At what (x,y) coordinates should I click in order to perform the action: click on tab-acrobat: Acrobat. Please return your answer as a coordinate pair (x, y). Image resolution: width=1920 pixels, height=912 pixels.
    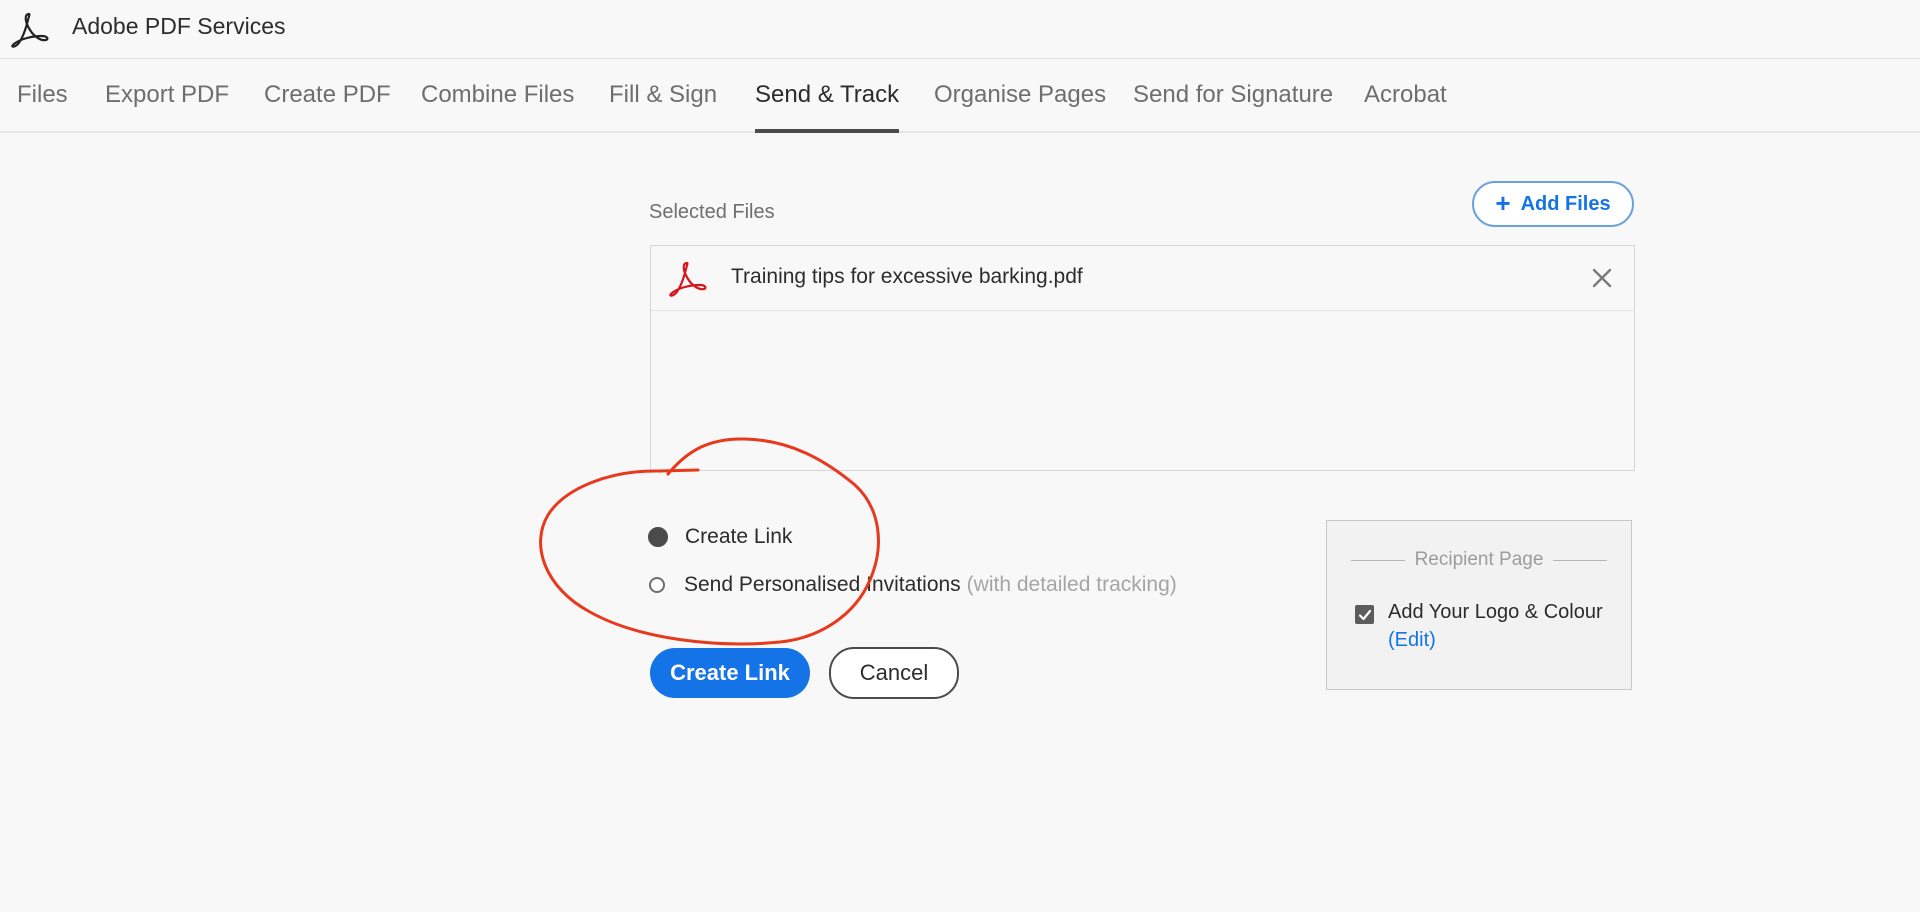
    Looking at the image, I should click on (1405, 95).